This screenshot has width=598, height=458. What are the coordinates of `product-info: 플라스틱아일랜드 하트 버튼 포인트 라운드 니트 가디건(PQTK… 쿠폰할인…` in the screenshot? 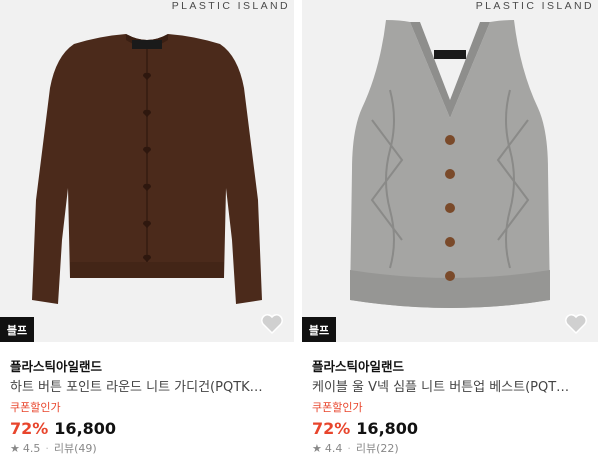 It's located at (147, 399).